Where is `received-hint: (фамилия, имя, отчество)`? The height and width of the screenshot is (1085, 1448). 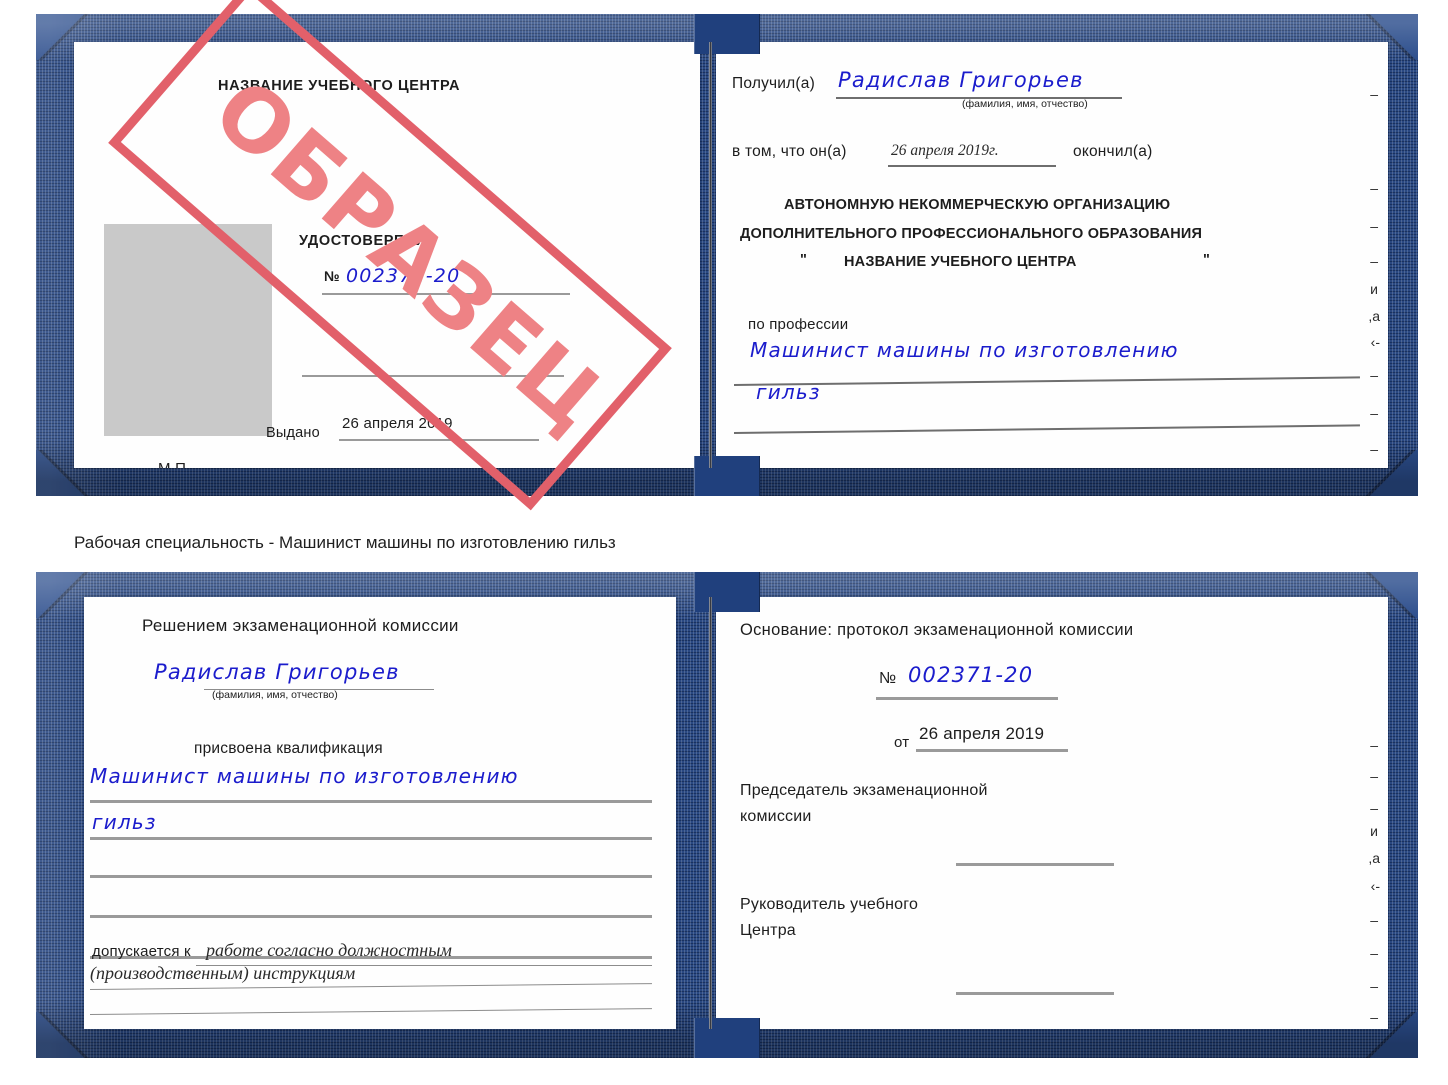
received-hint: (фамилия, имя, отчество) is located at coordinates (1025, 104).